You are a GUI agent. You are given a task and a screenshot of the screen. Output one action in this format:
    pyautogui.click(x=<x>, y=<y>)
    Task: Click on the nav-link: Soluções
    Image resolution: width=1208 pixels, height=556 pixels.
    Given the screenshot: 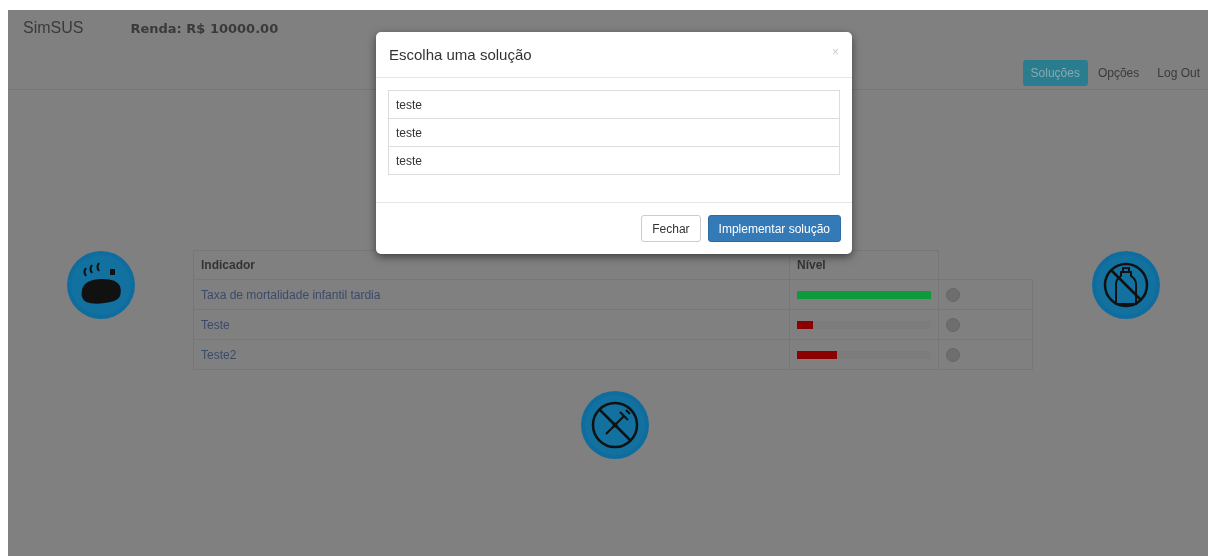 What is the action you would take?
    pyautogui.click(x=1055, y=73)
    